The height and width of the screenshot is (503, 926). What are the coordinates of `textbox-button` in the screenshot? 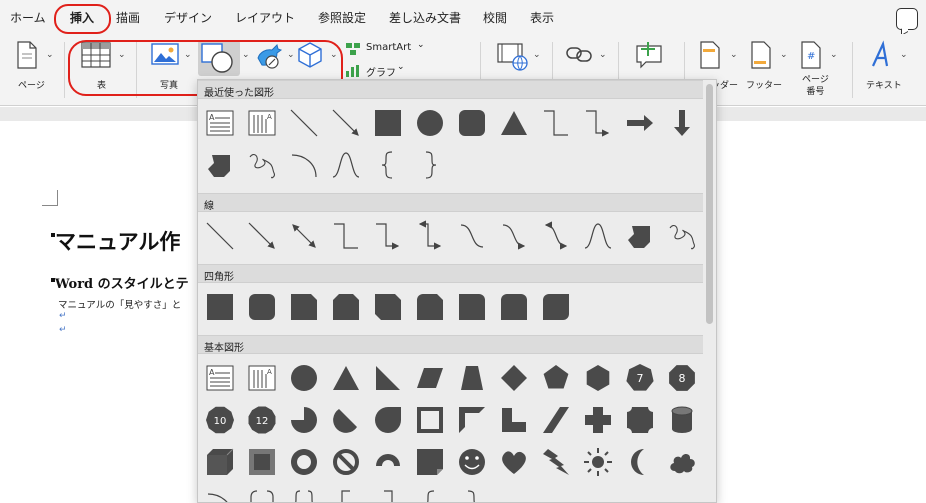 It's located at (882, 57).